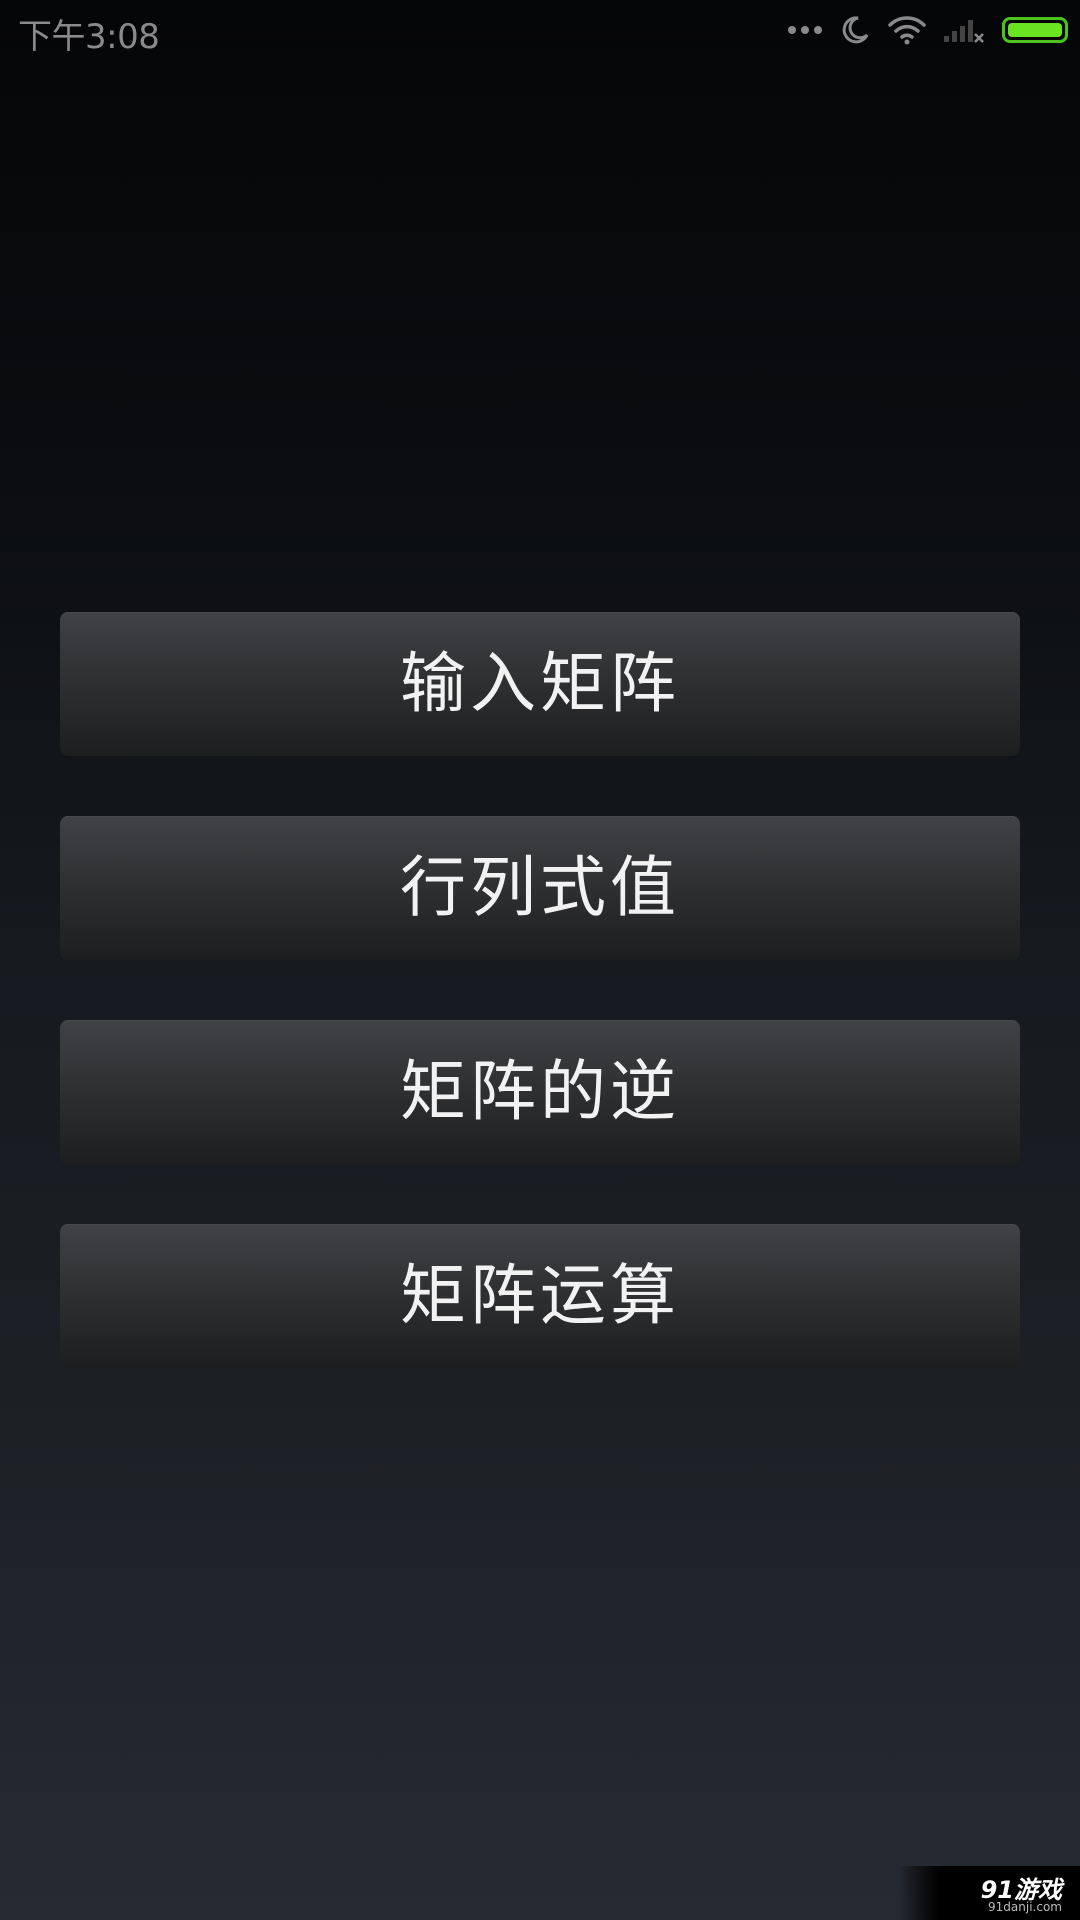 This screenshot has width=1080, height=1920. Describe the element at coordinates (540, 30) in the screenshot. I see `status-bar: 下午3:08` at that location.